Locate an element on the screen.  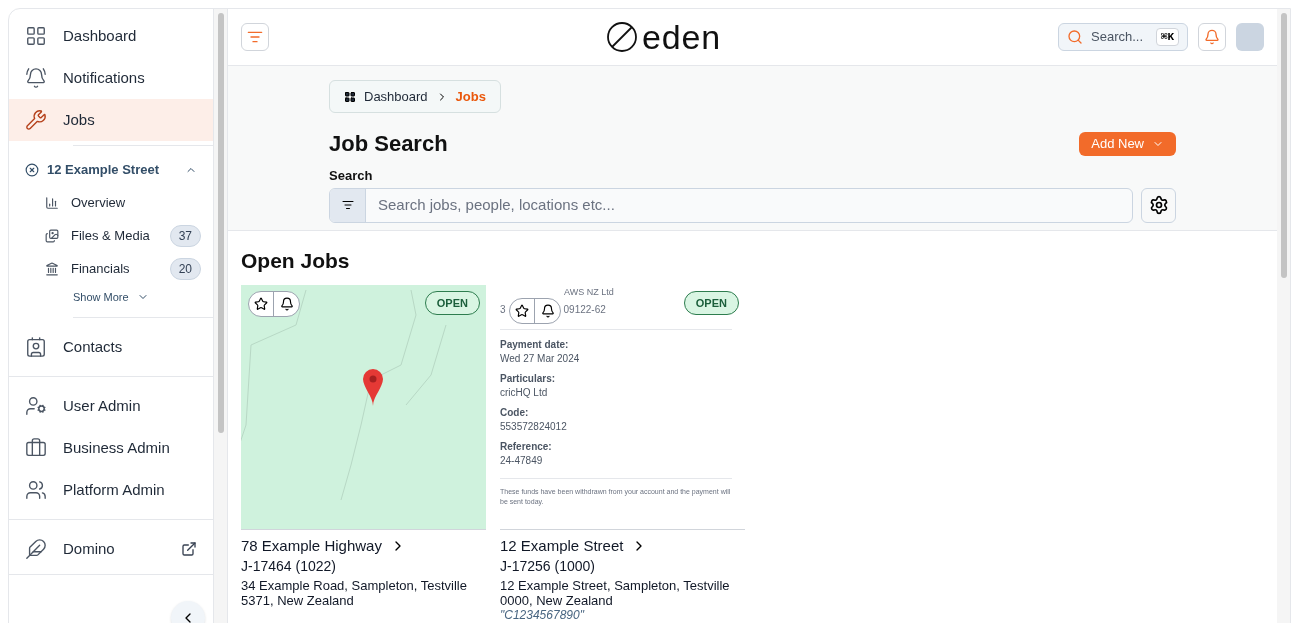
search-label: Search is located at coordinates (351, 176).